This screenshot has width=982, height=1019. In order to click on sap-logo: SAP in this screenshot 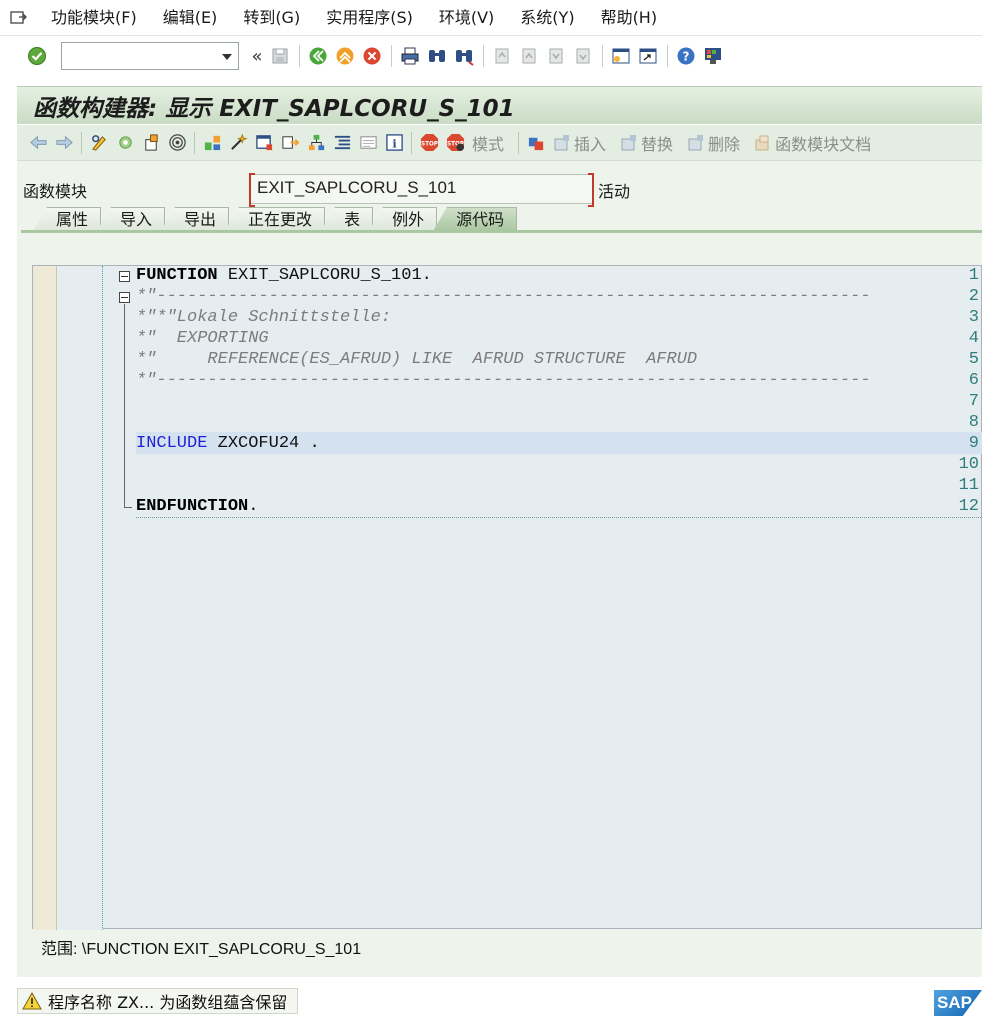, I will do `click(958, 1003)`.